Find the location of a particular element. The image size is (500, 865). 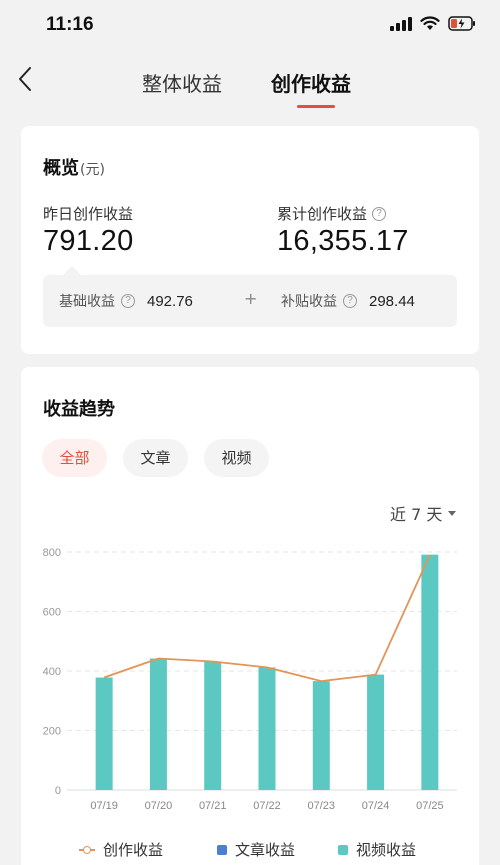

legend-article-earnings: 文章收益 is located at coordinates (256, 849).